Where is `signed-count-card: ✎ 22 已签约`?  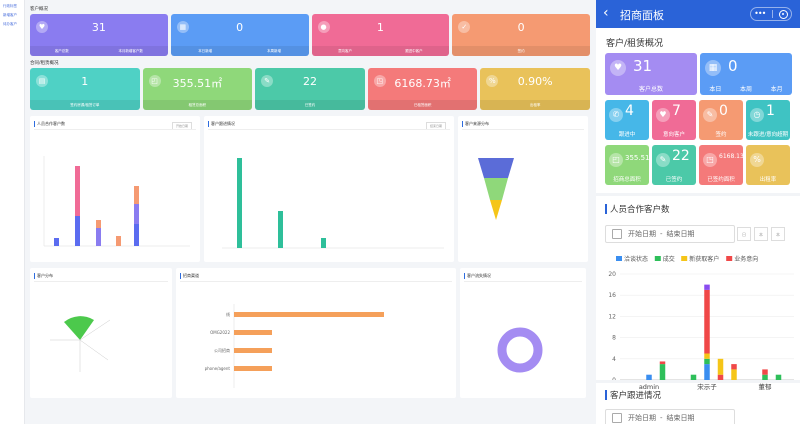
signed-count-card: ✎ 22 已签约 is located at coordinates (674, 165).